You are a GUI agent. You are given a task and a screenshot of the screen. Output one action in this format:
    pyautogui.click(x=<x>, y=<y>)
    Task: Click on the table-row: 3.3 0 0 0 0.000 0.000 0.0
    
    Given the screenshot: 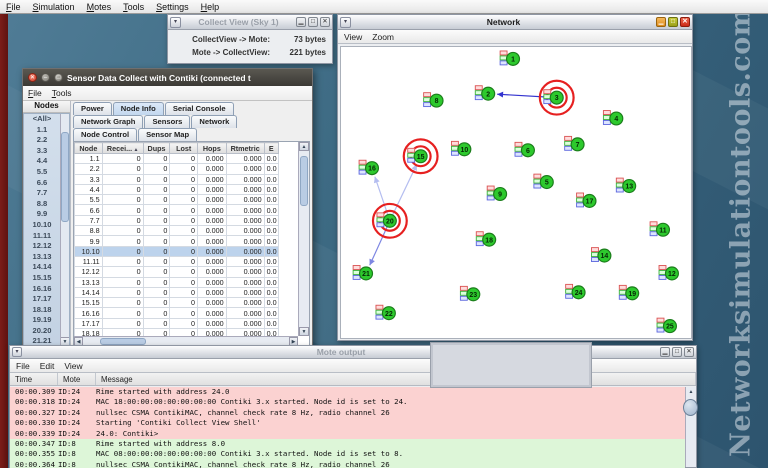 What is the action you would take?
    pyautogui.click(x=177, y=179)
    